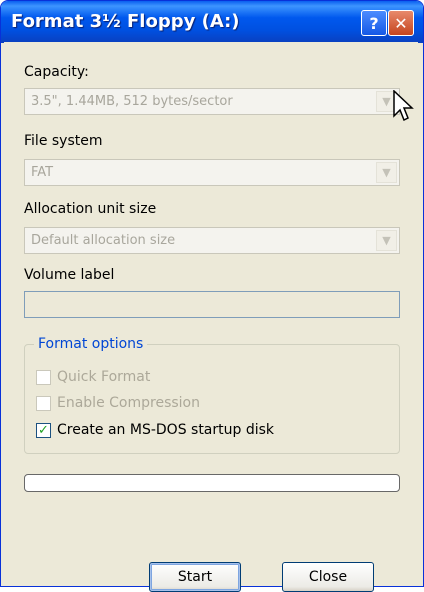  I want to click on quick-format-label: Quick Format, so click(104, 377).